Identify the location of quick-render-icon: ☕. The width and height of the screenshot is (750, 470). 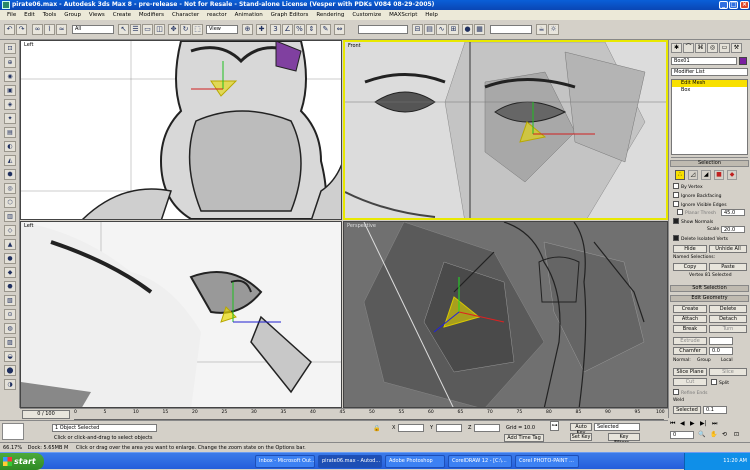
(541, 29).